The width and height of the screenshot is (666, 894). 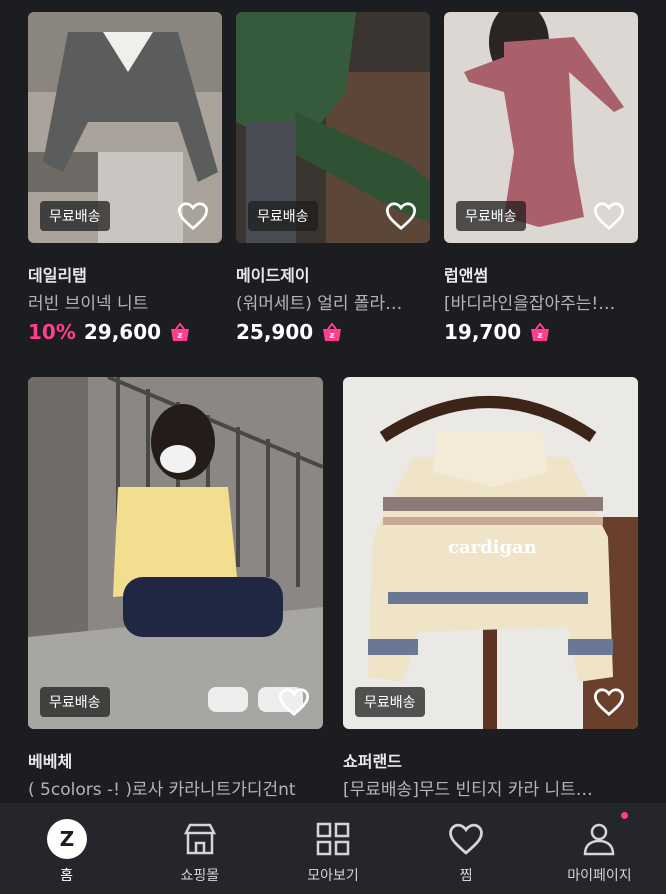 I want to click on home-z-icon: Z, so click(x=66, y=839).